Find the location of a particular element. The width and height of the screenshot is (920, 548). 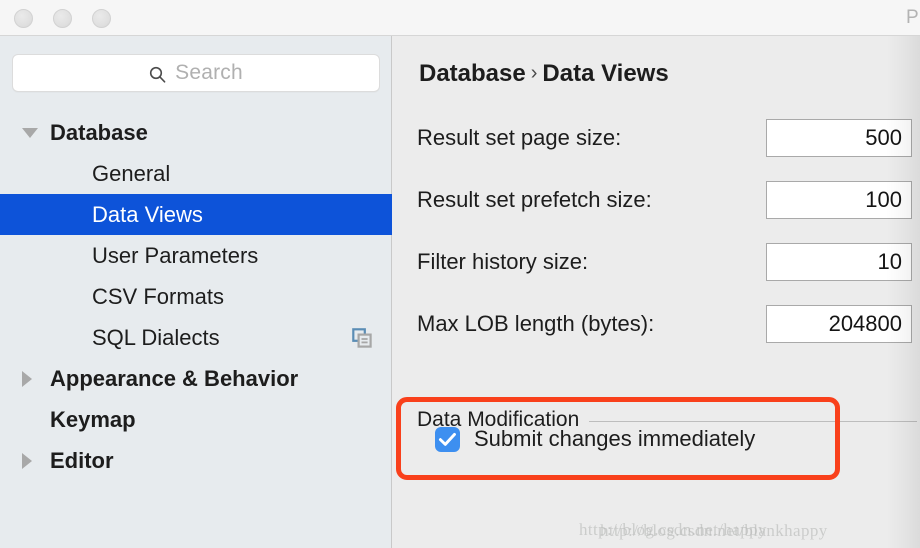

filter-history-size-input: 10 is located at coordinates (839, 262).